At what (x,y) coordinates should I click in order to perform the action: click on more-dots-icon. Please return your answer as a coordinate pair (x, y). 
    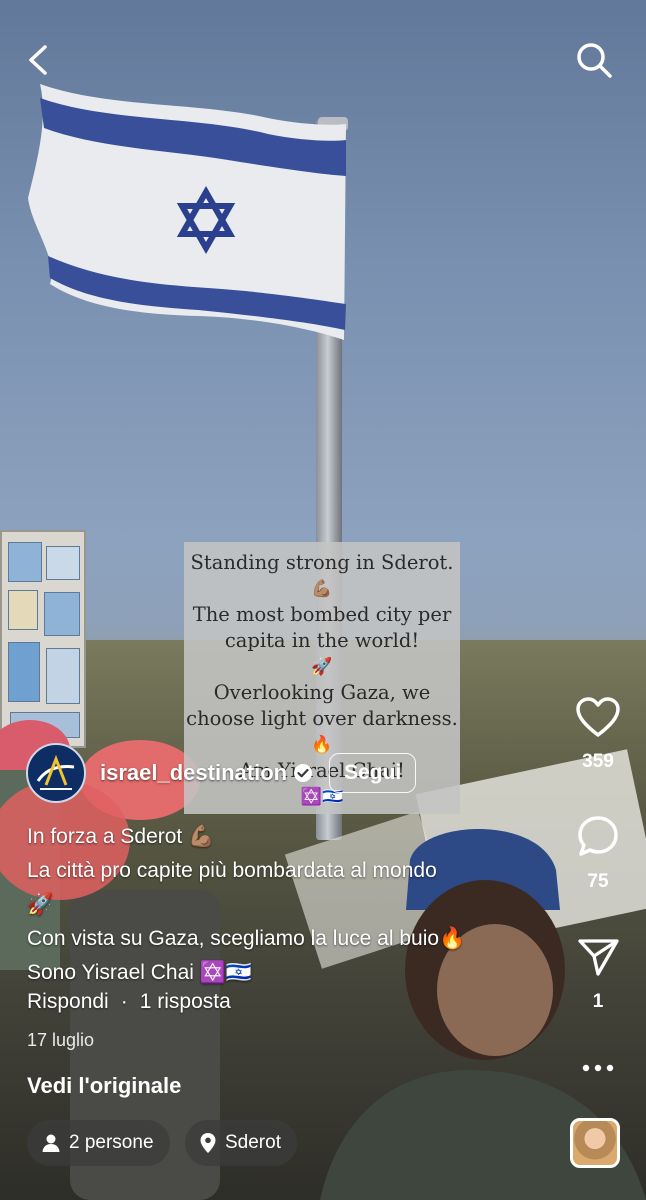
    Looking at the image, I should click on (598, 1068).